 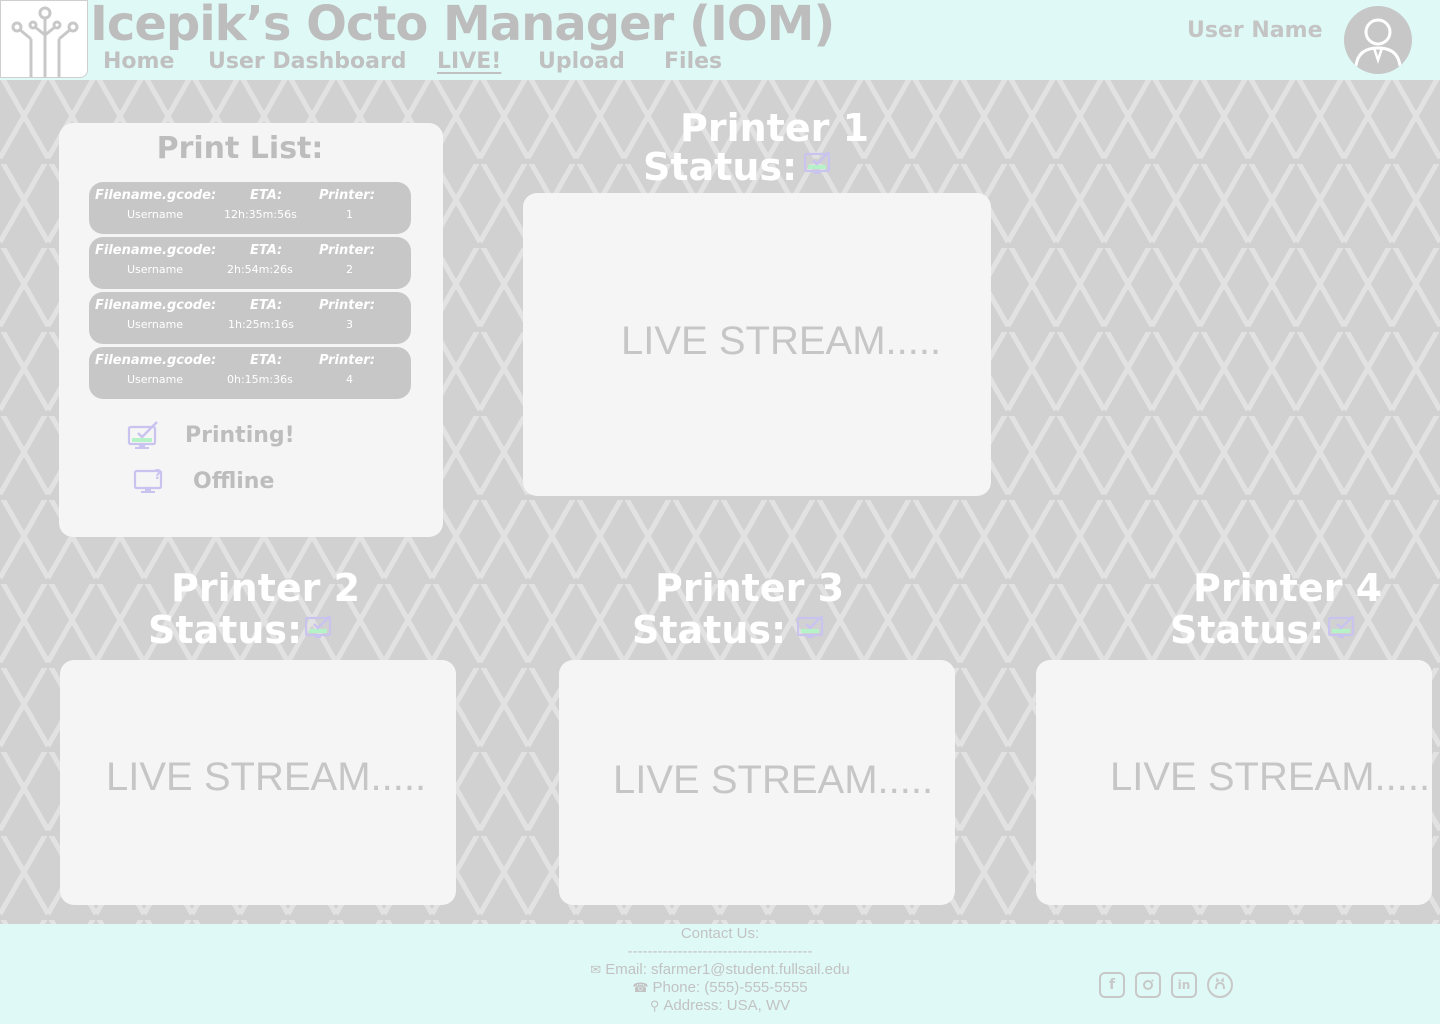 I want to click on email-icon: ✉, so click(x=596, y=969).